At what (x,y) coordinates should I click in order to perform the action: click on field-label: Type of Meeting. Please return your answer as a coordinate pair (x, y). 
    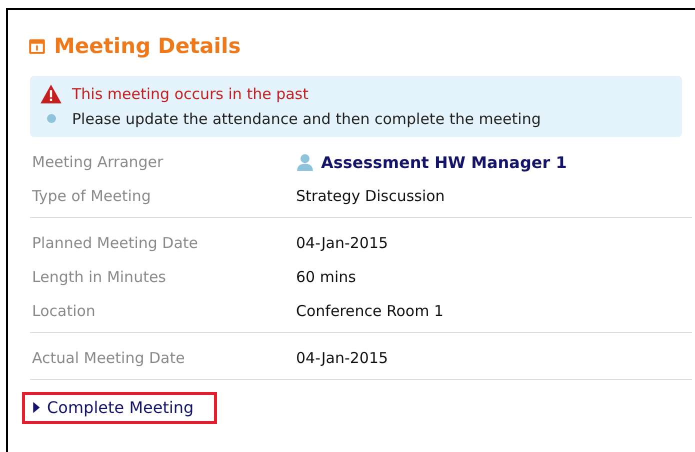
    Looking at the image, I should click on (92, 196).